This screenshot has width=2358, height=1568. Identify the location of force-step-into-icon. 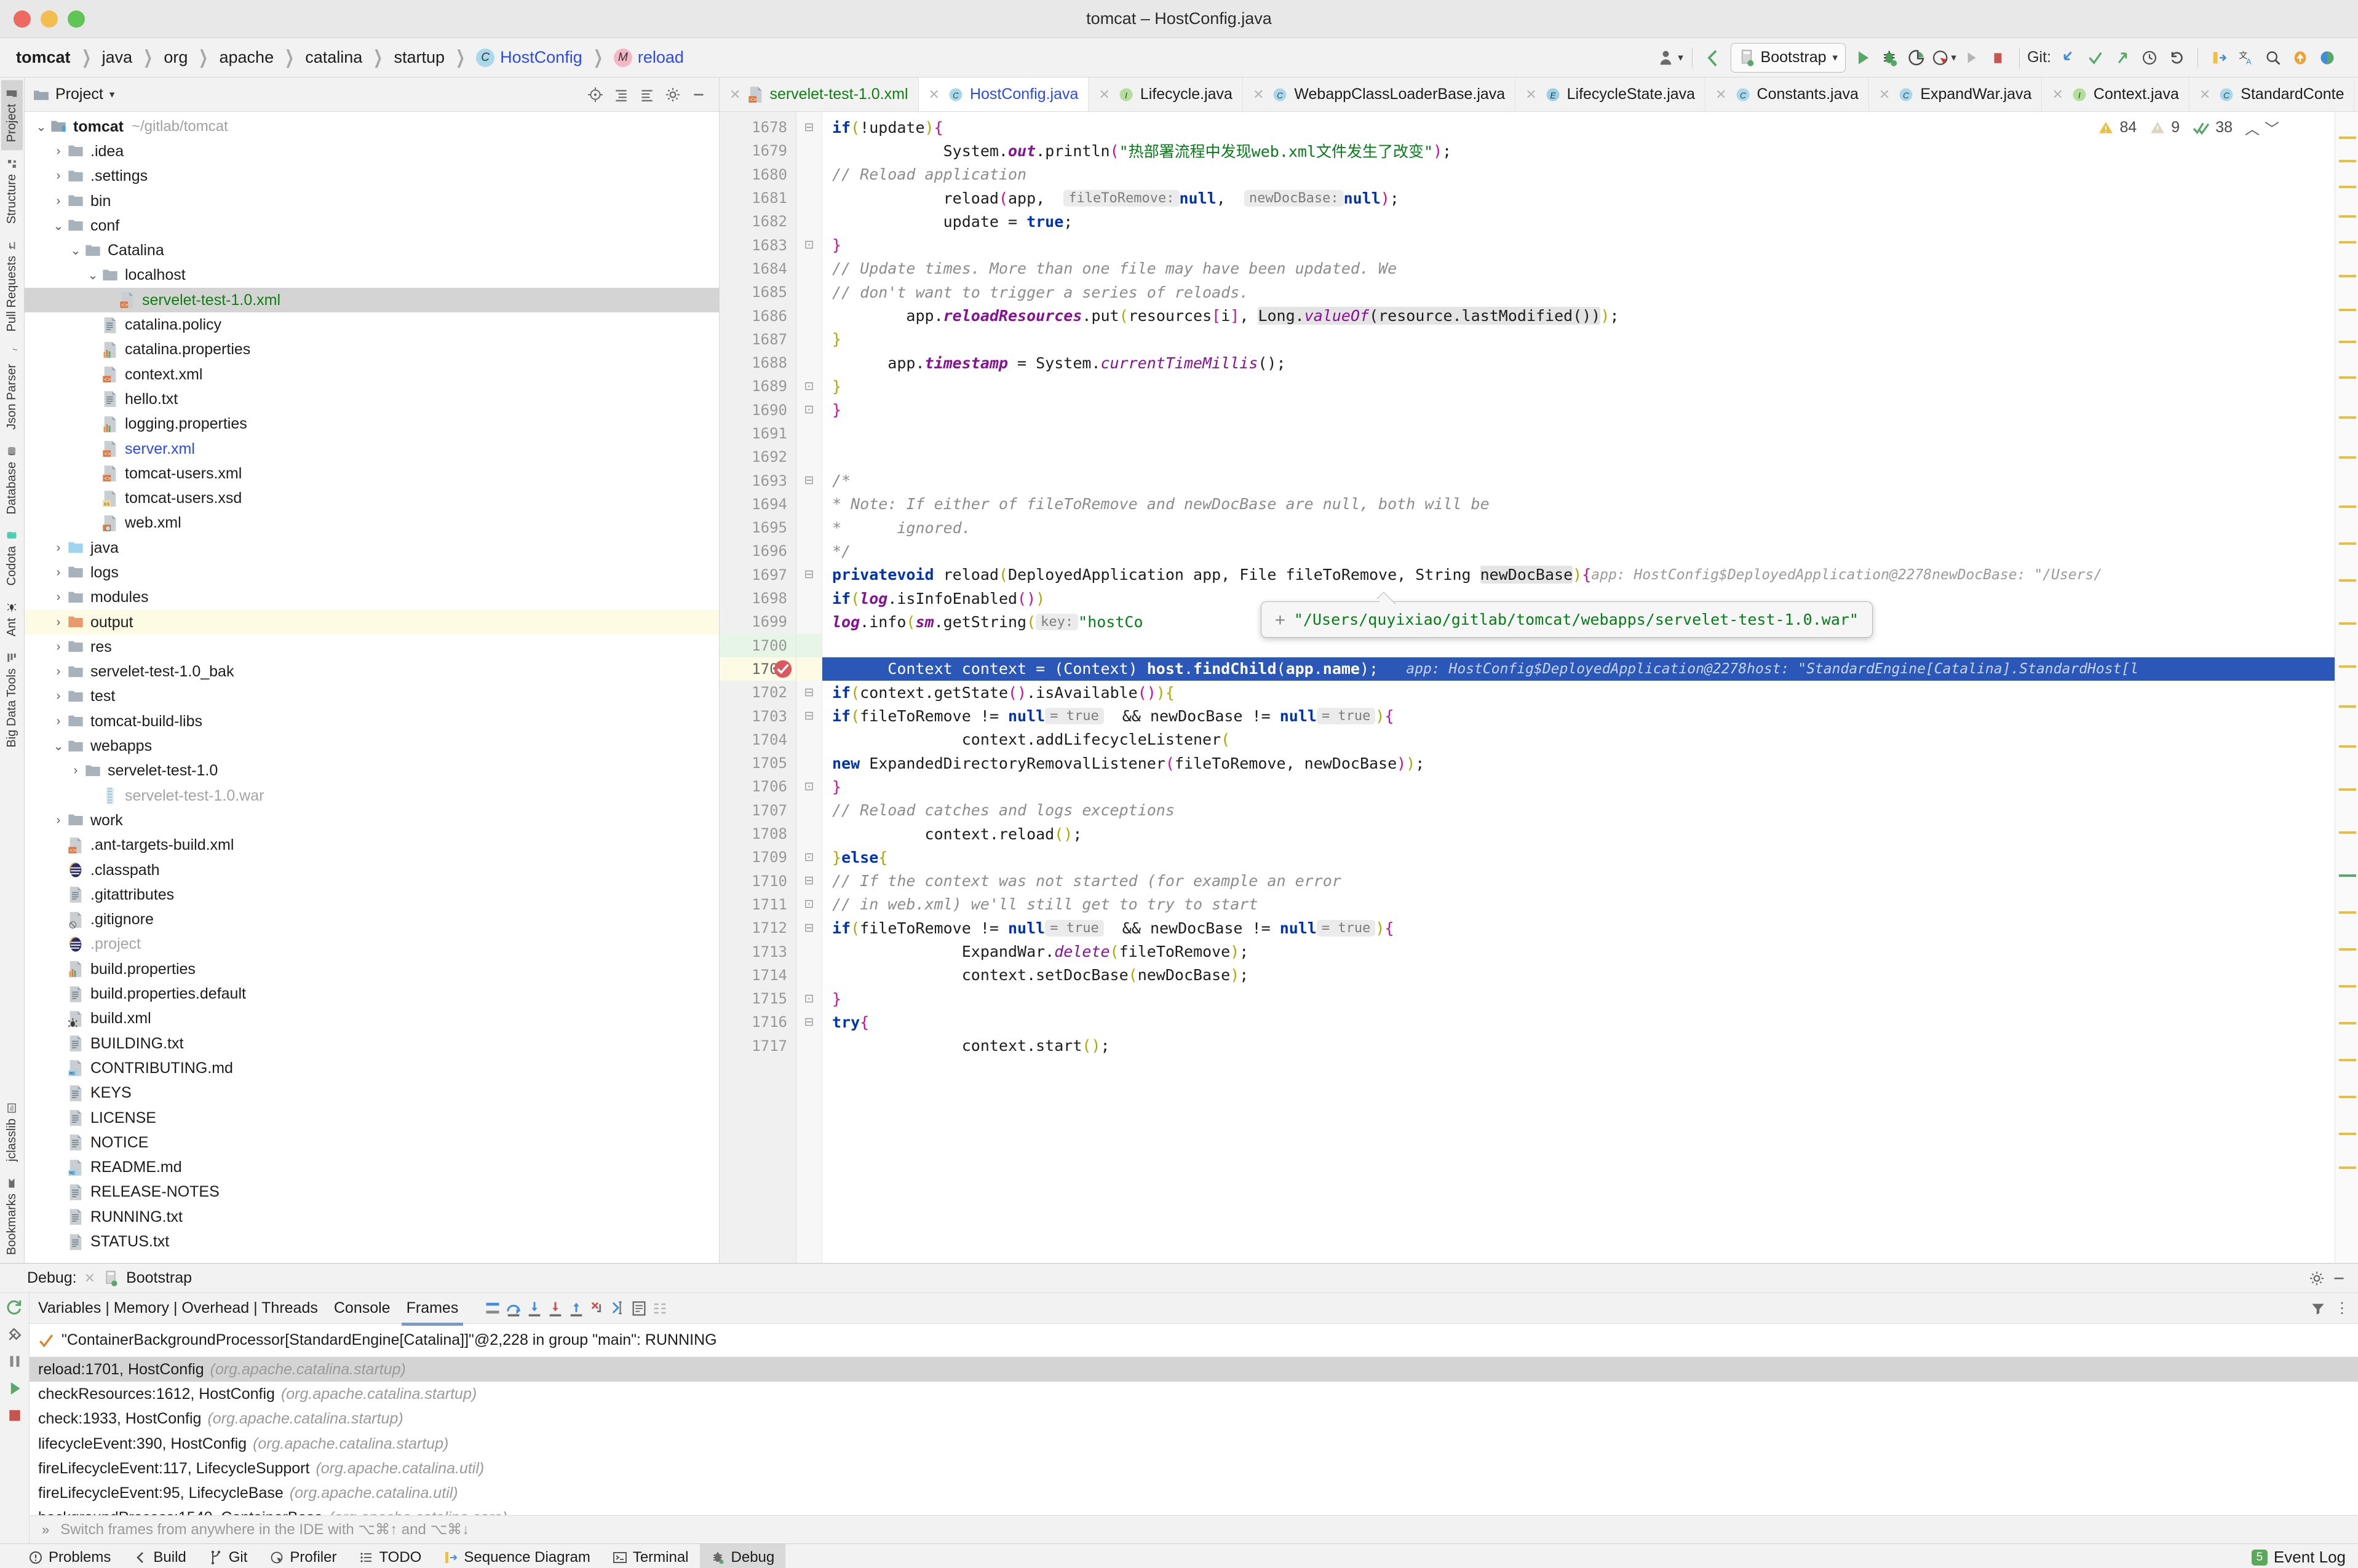
(555, 1308).